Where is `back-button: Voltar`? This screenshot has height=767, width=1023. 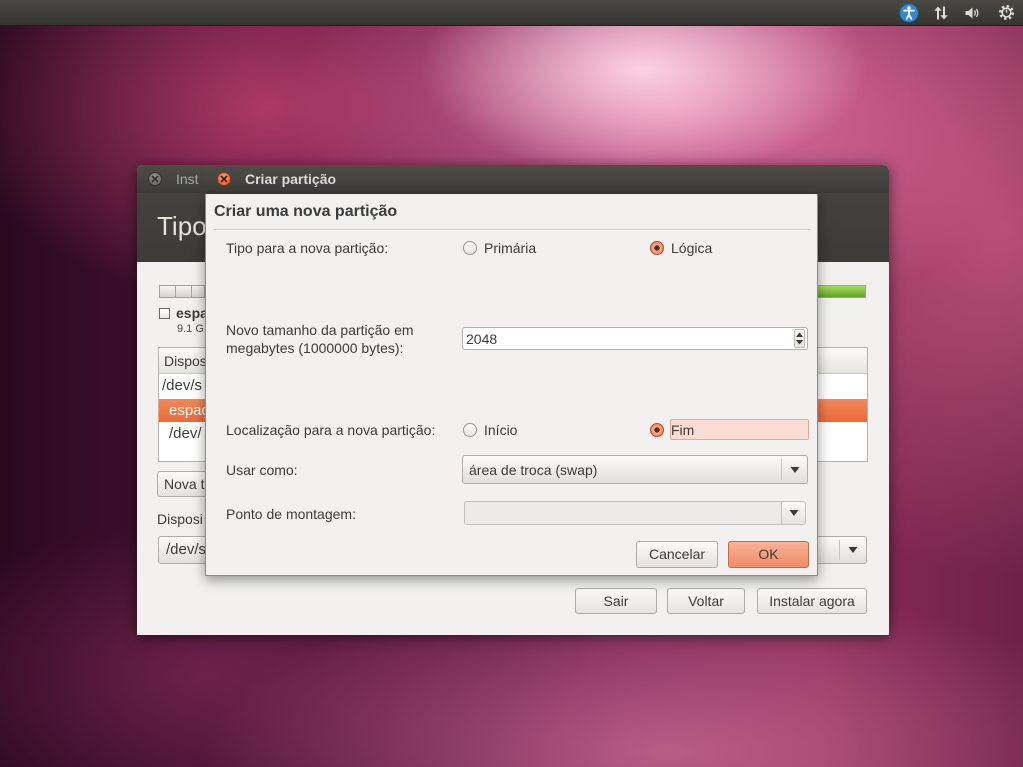 back-button: Voltar is located at coordinates (706, 601).